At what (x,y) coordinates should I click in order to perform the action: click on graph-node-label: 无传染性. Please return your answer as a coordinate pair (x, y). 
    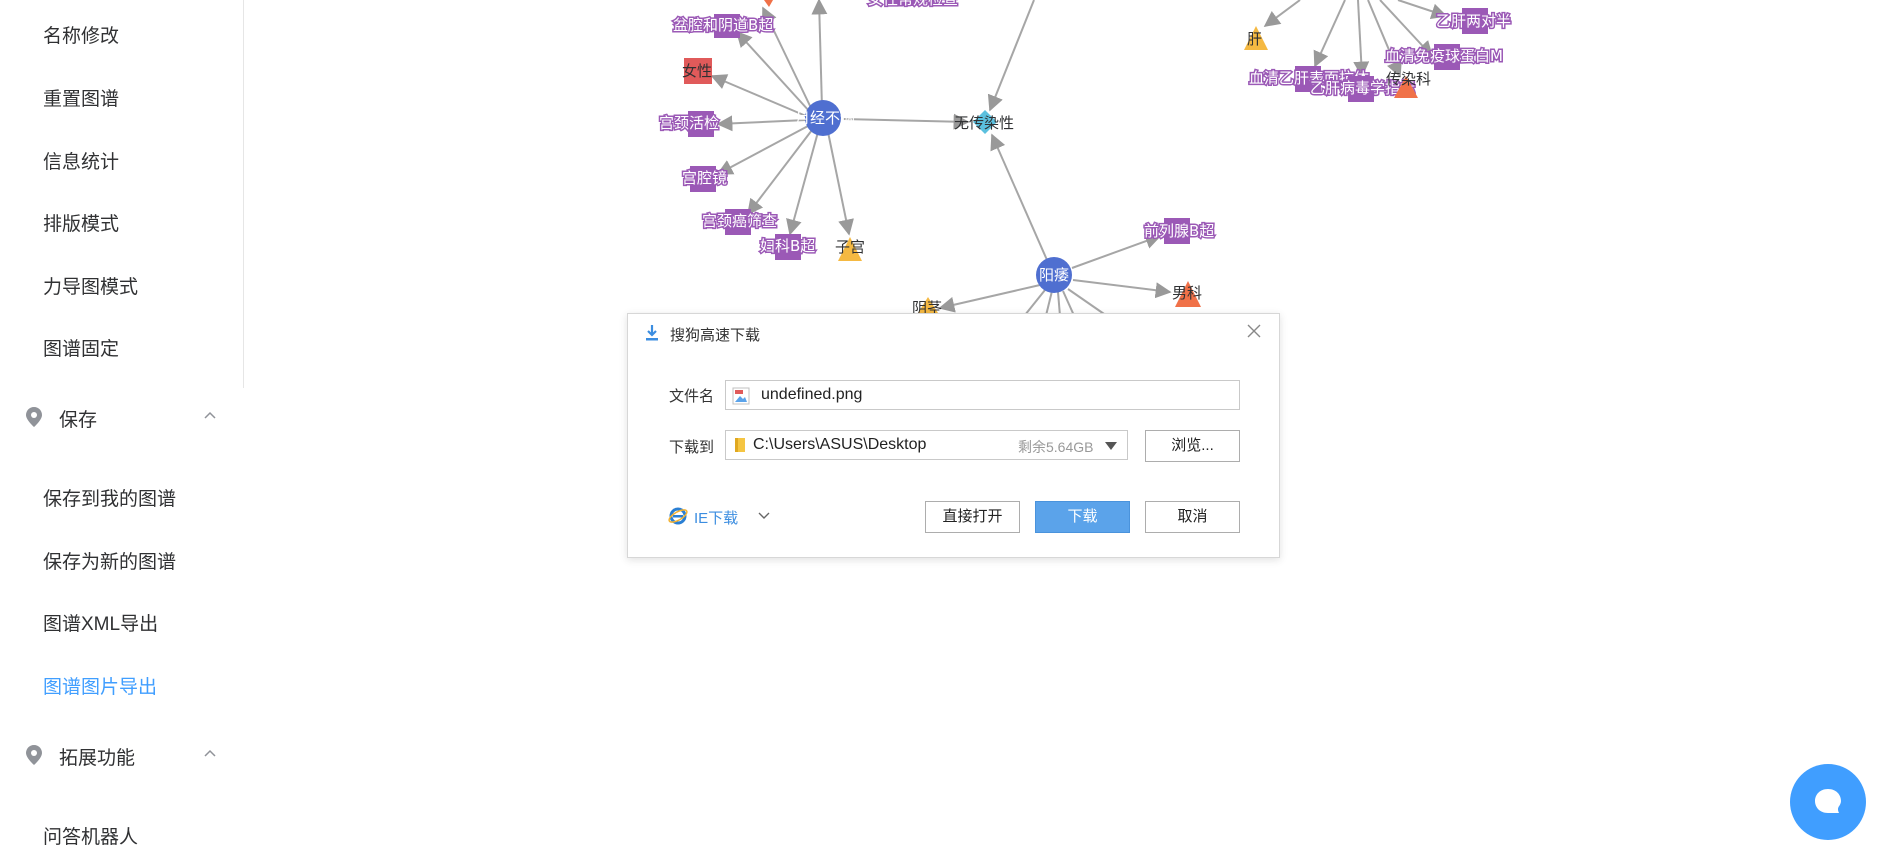
    Looking at the image, I should click on (984, 123).